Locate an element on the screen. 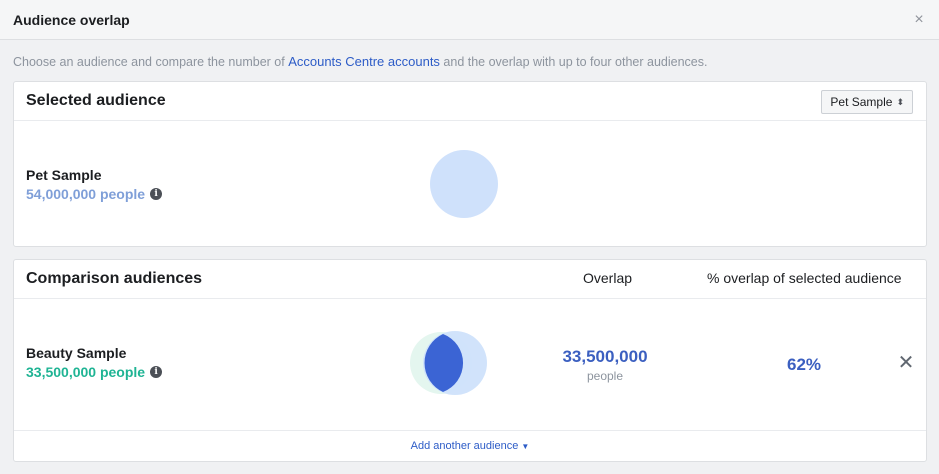  close-icon: × is located at coordinates (919, 20).